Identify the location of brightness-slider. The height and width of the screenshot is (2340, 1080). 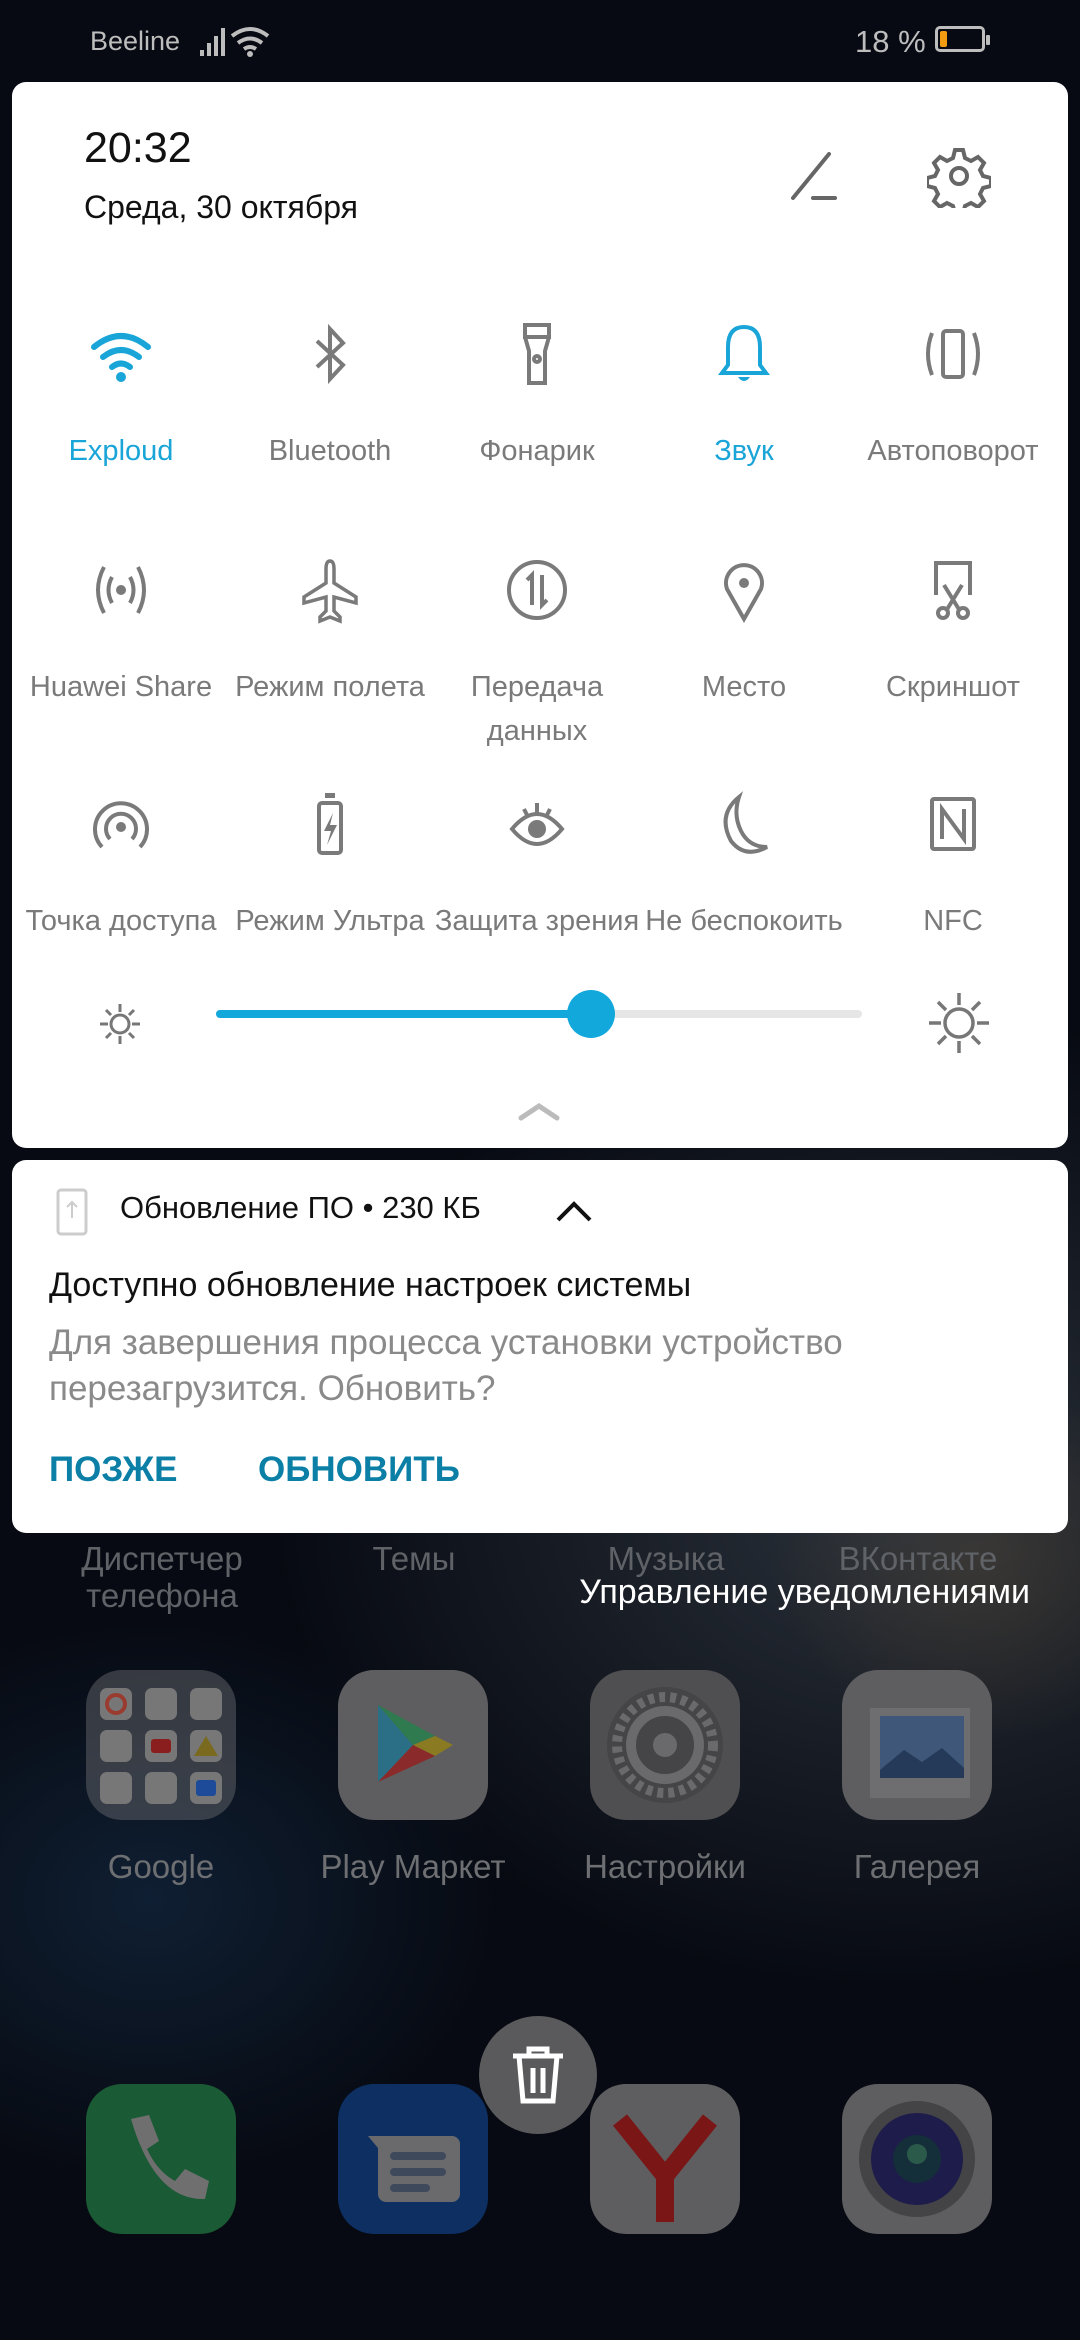
(539, 1014).